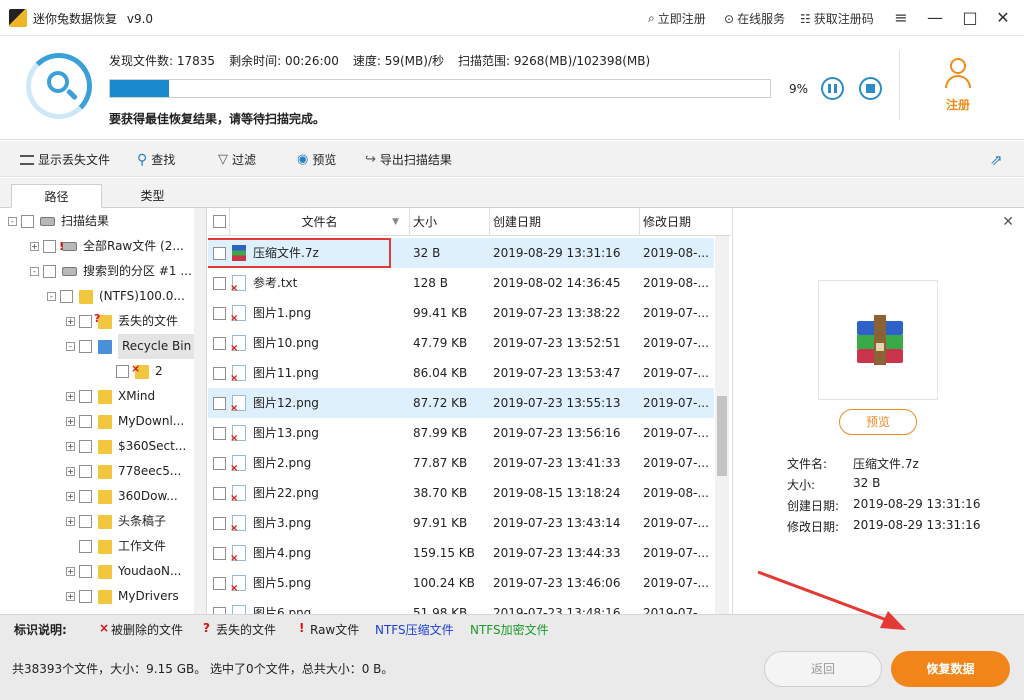  I want to click on tree-item: × 2, so click(133, 371).